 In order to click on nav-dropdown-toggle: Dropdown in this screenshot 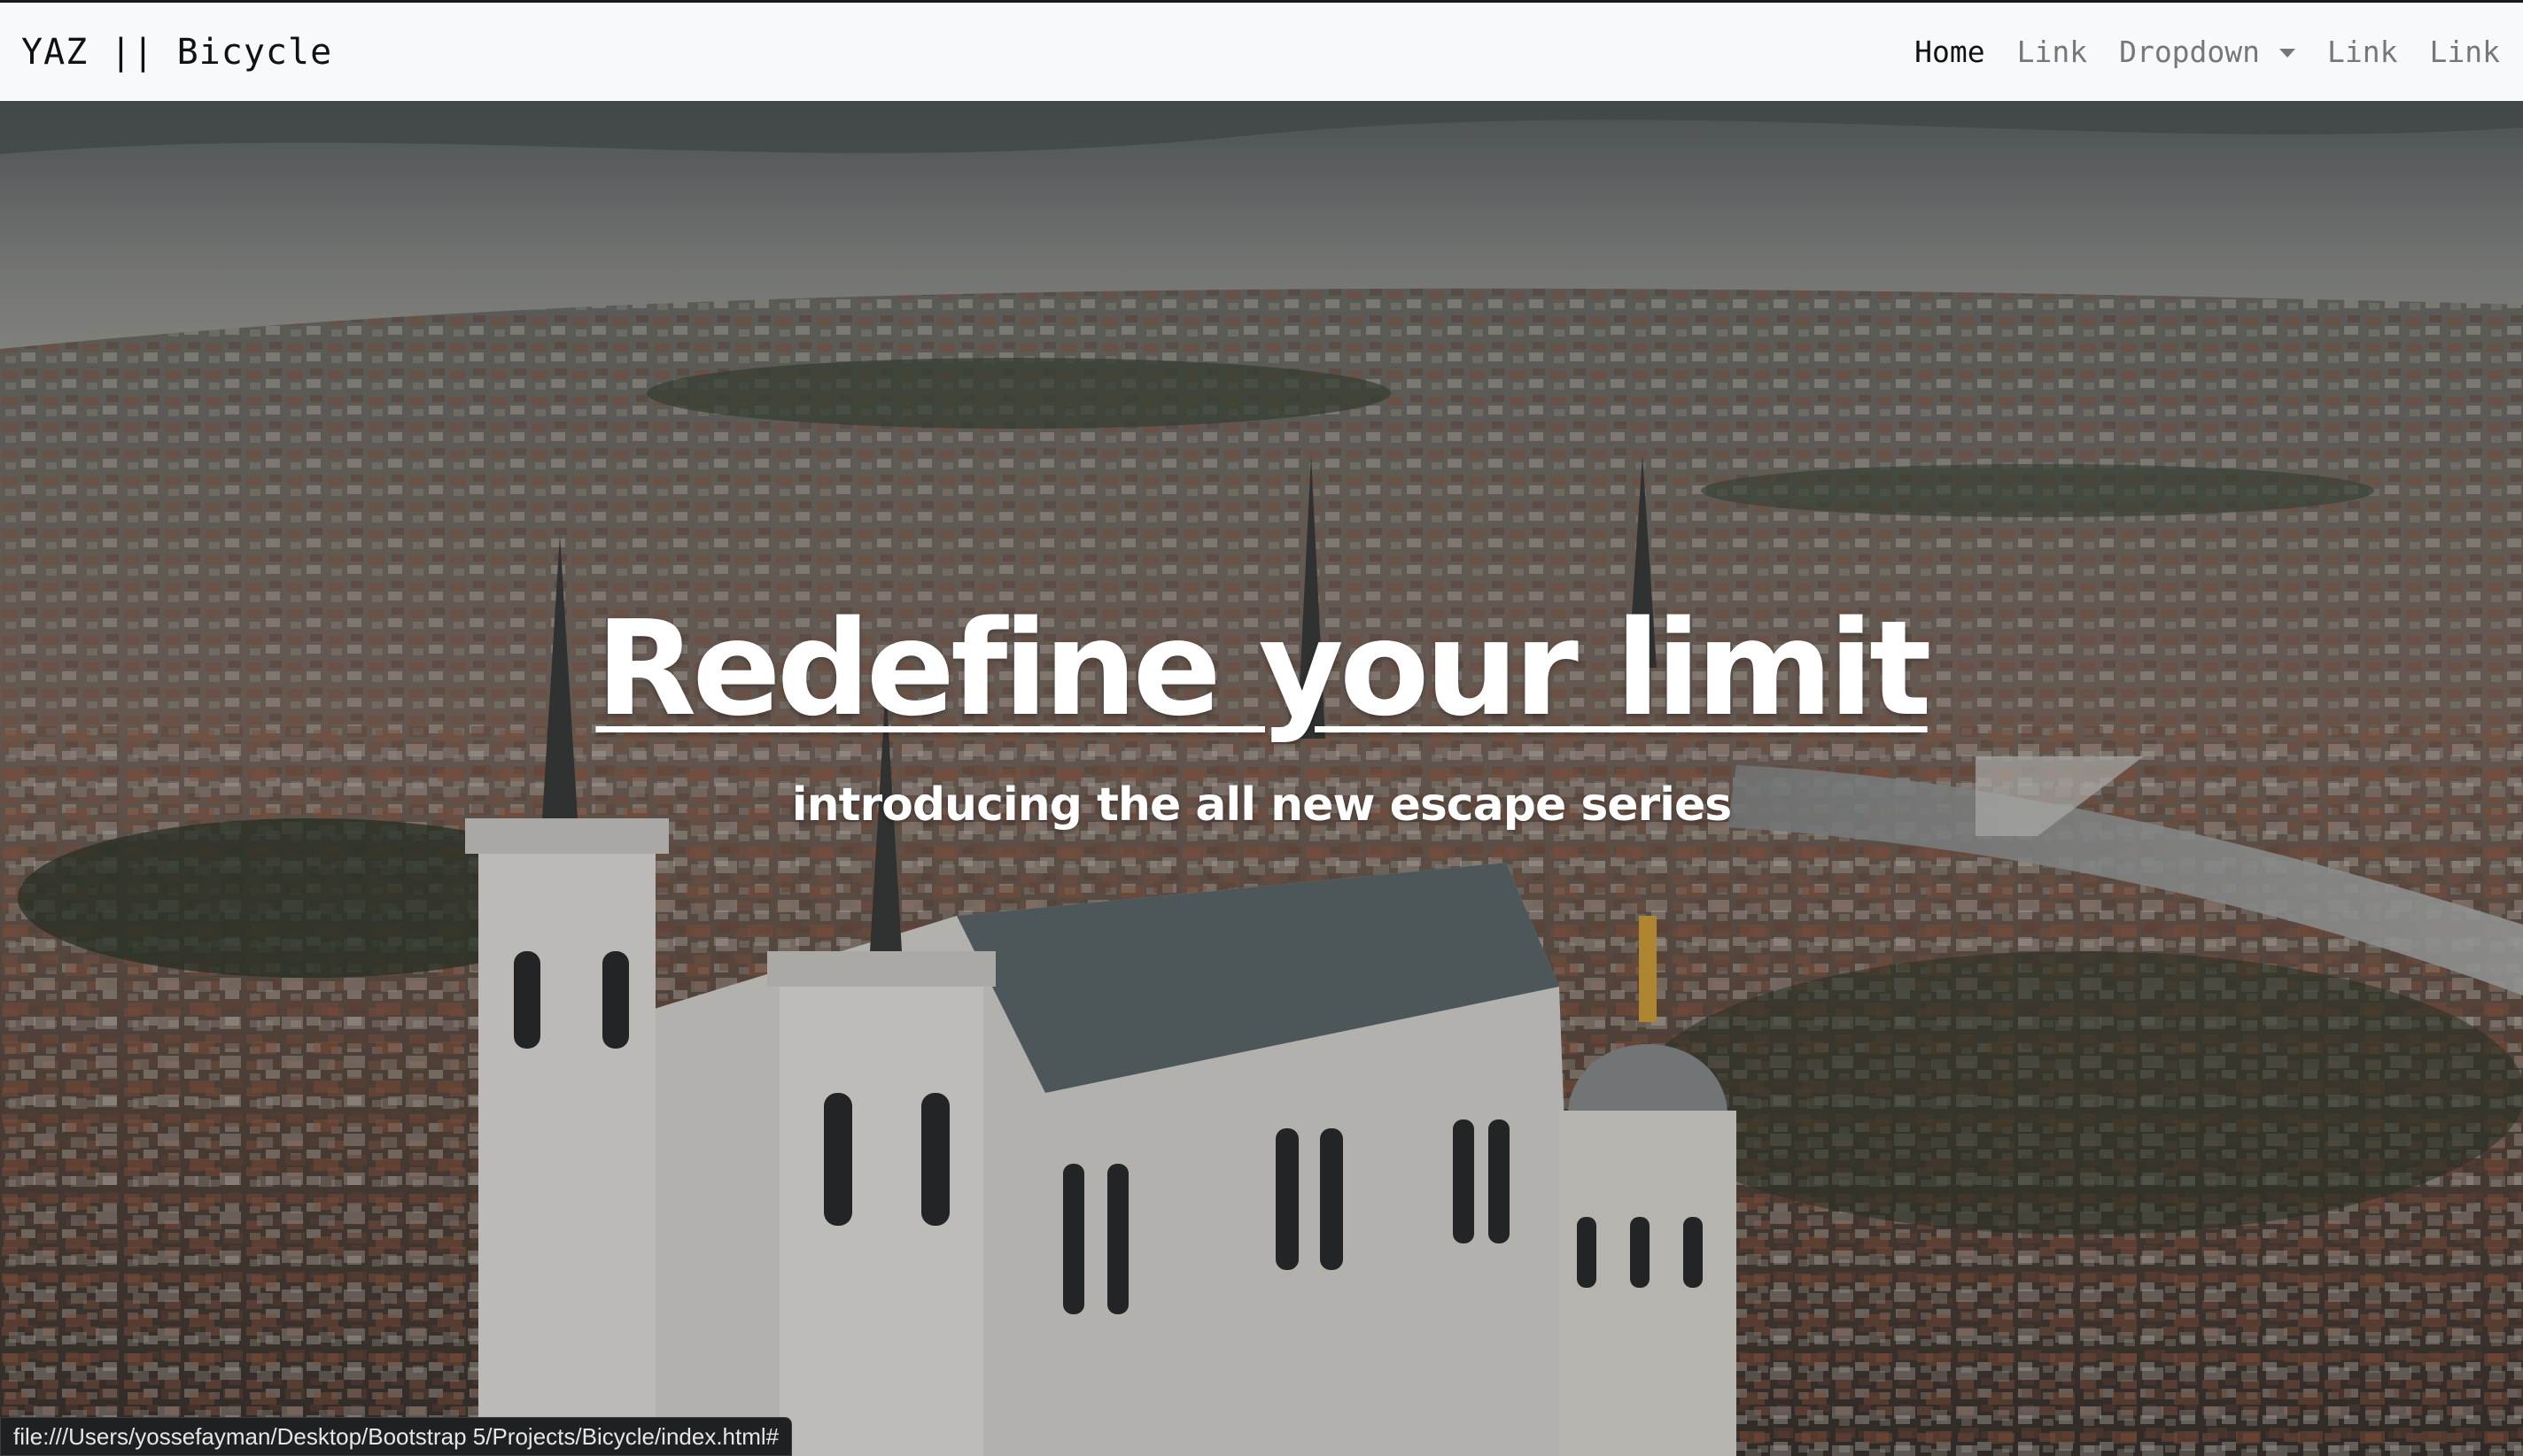, I will do `click(2208, 52)`.